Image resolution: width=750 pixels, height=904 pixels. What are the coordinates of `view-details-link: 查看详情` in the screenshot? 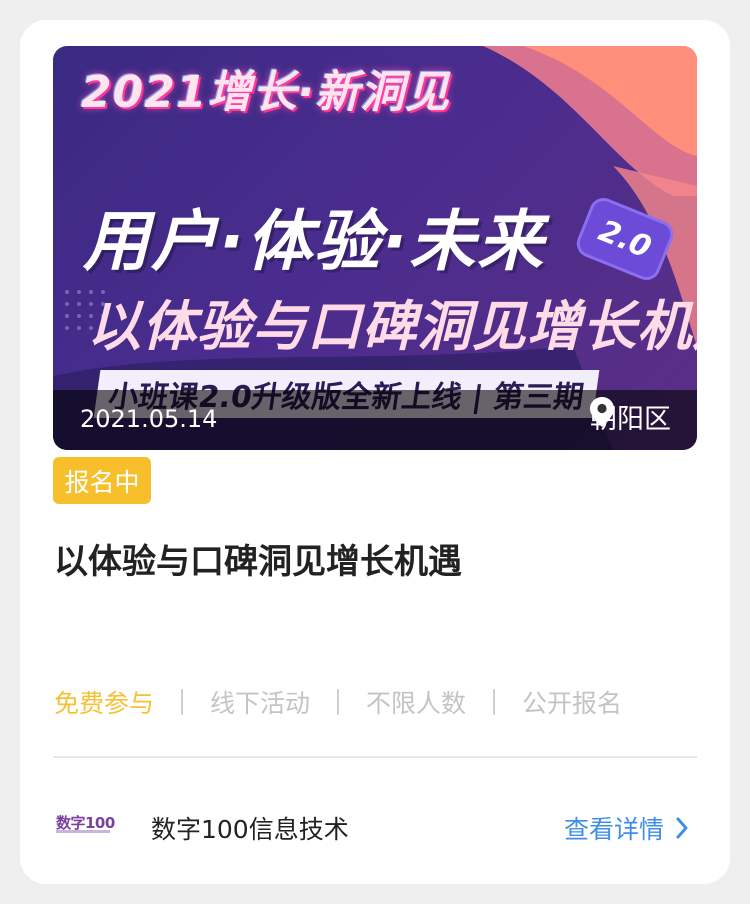 It's located at (626, 828).